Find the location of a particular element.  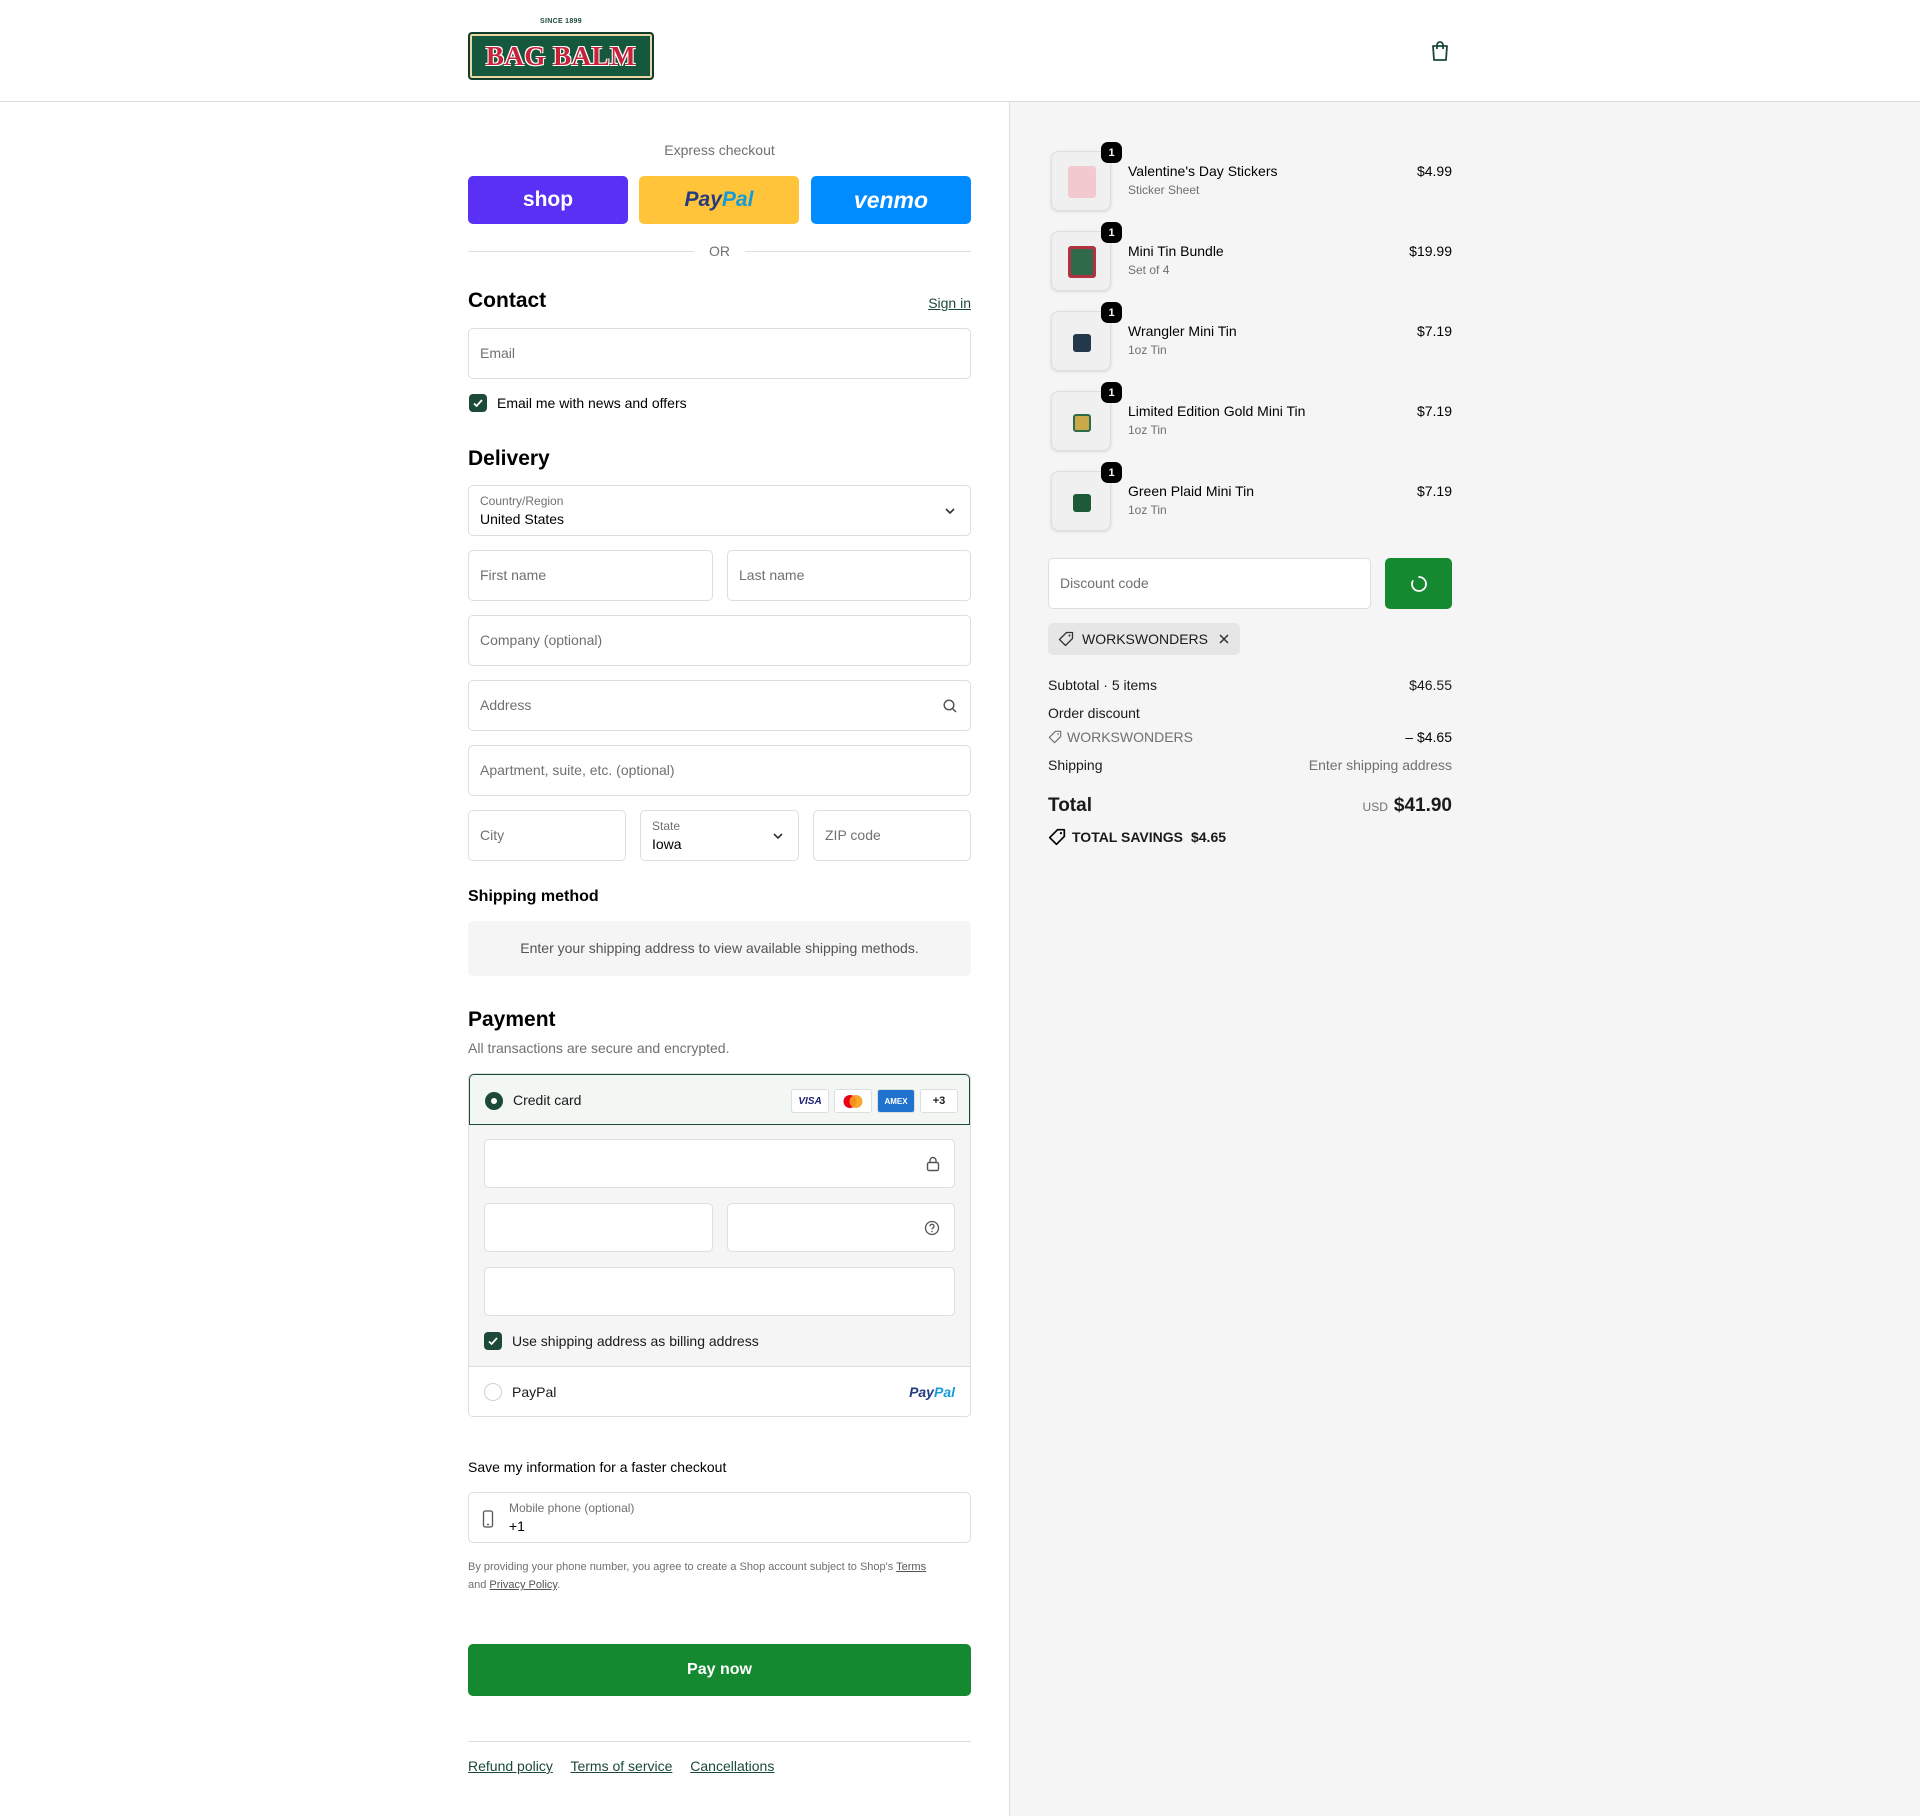

company-field: Company (optional) is located at coordinates (719, 640).